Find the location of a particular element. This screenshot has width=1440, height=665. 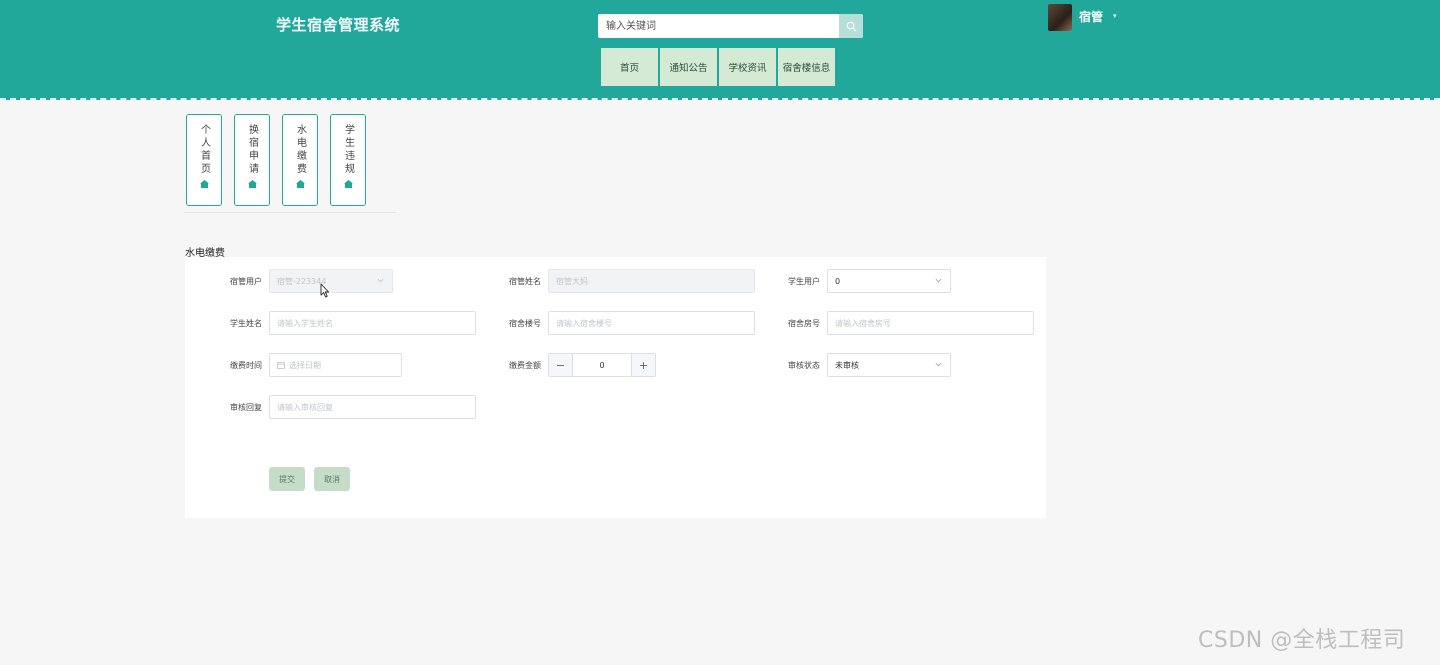

student-user-select: 0 is located at coordinates (889, 281).